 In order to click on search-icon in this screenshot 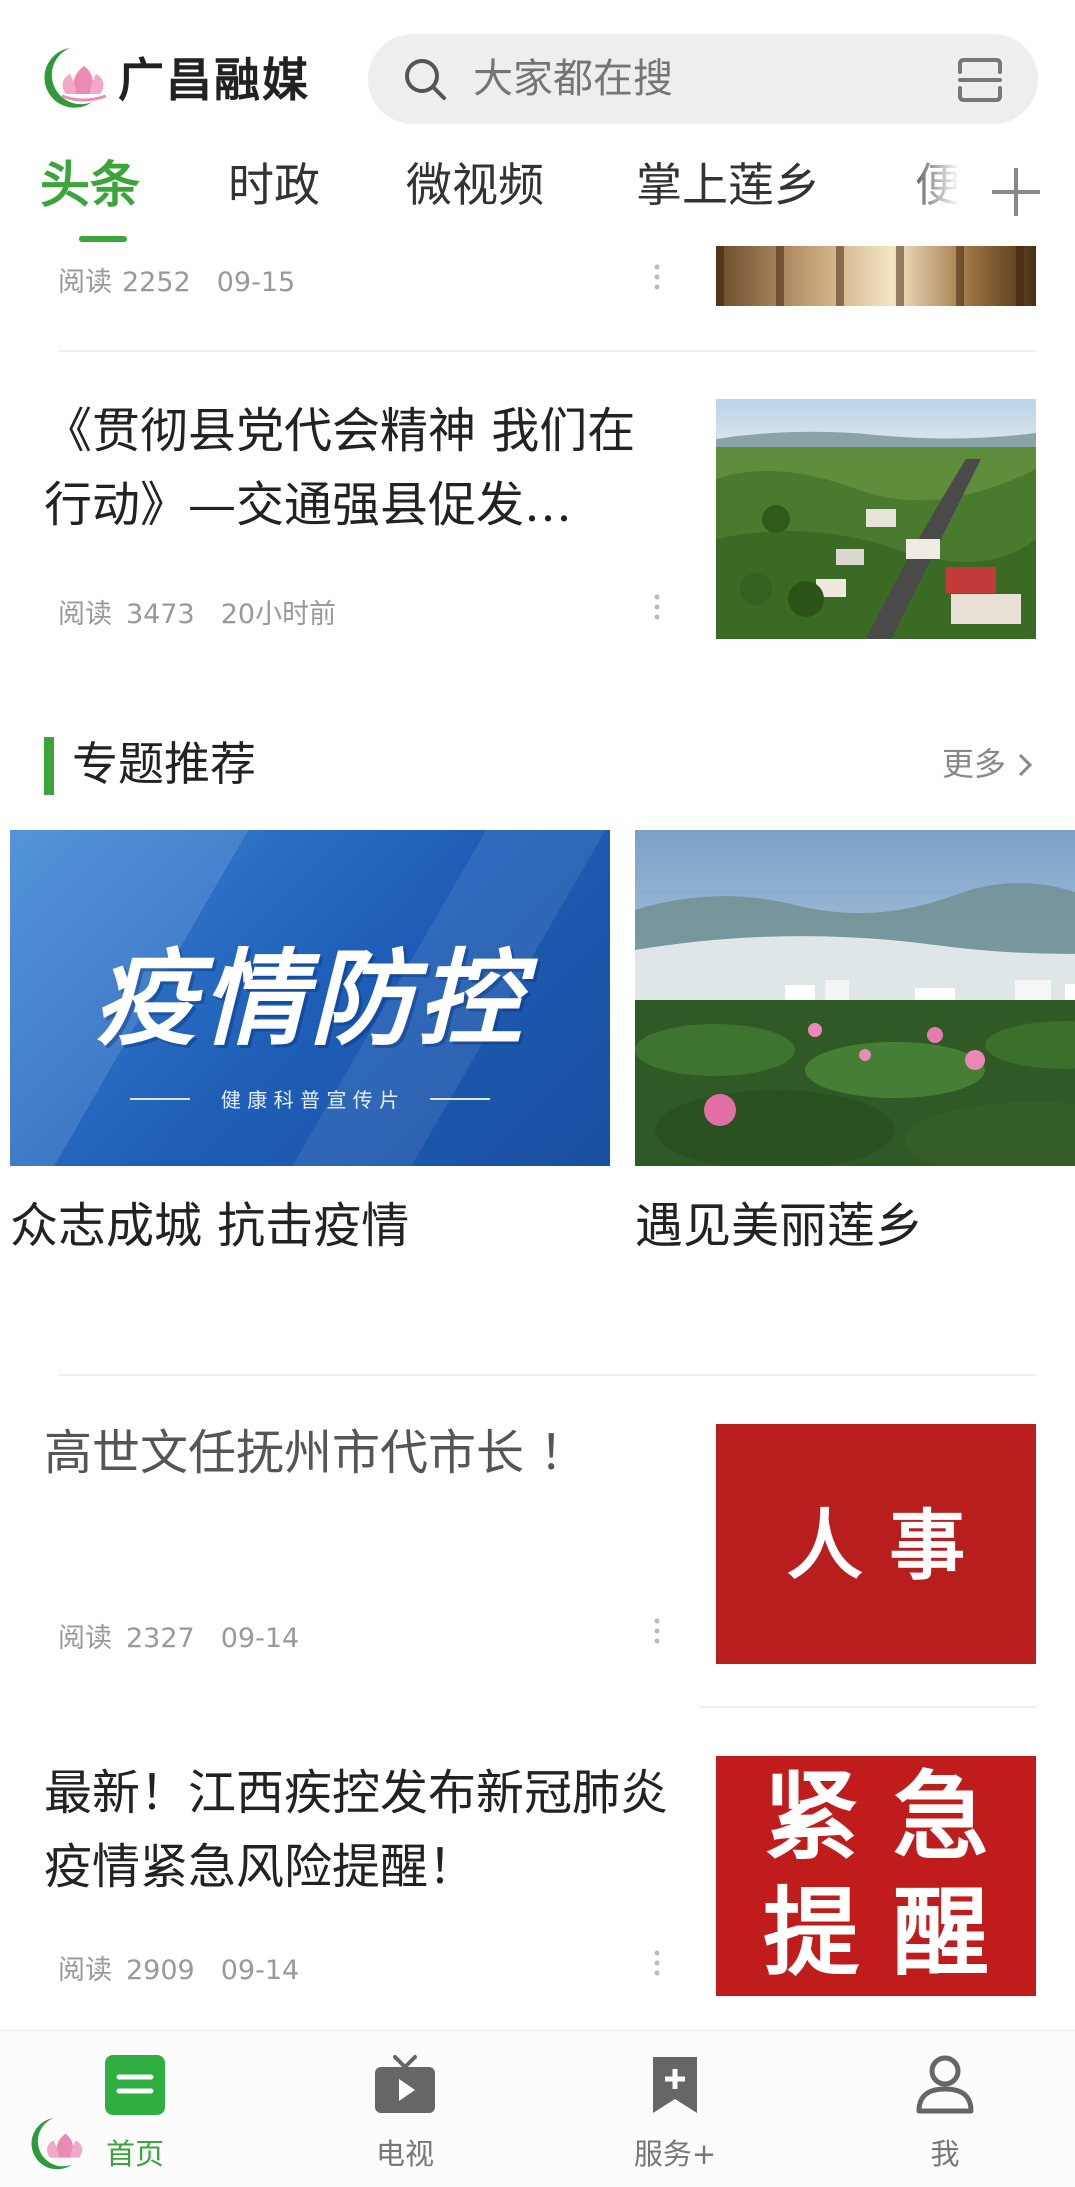, I will do `click(425, 79)`.